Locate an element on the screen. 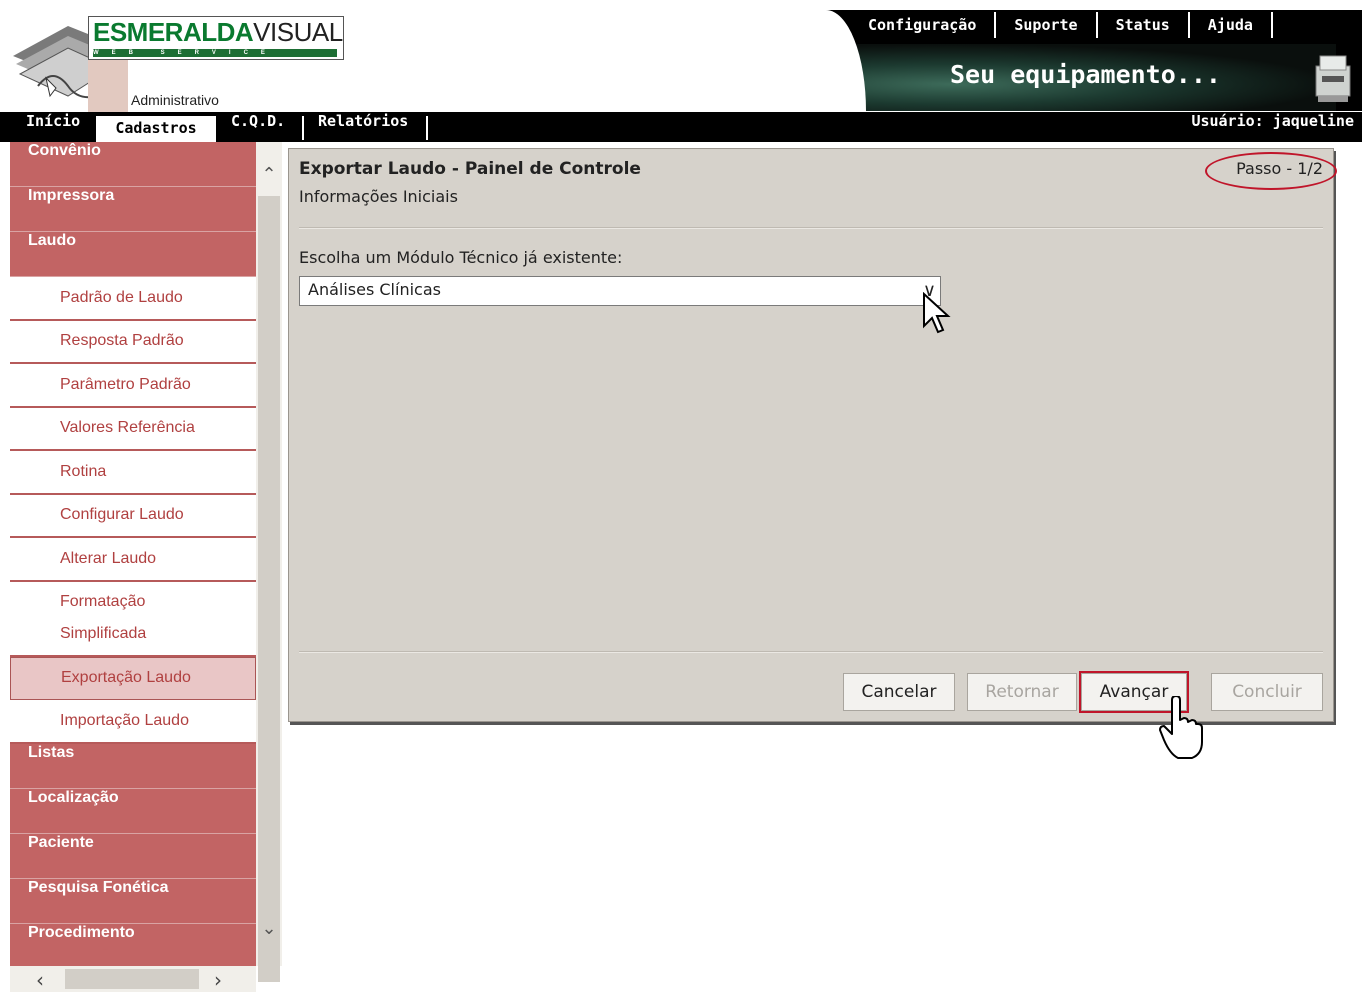  user-label: Usuário: jaqueline is located at coordinates (1272, 121).